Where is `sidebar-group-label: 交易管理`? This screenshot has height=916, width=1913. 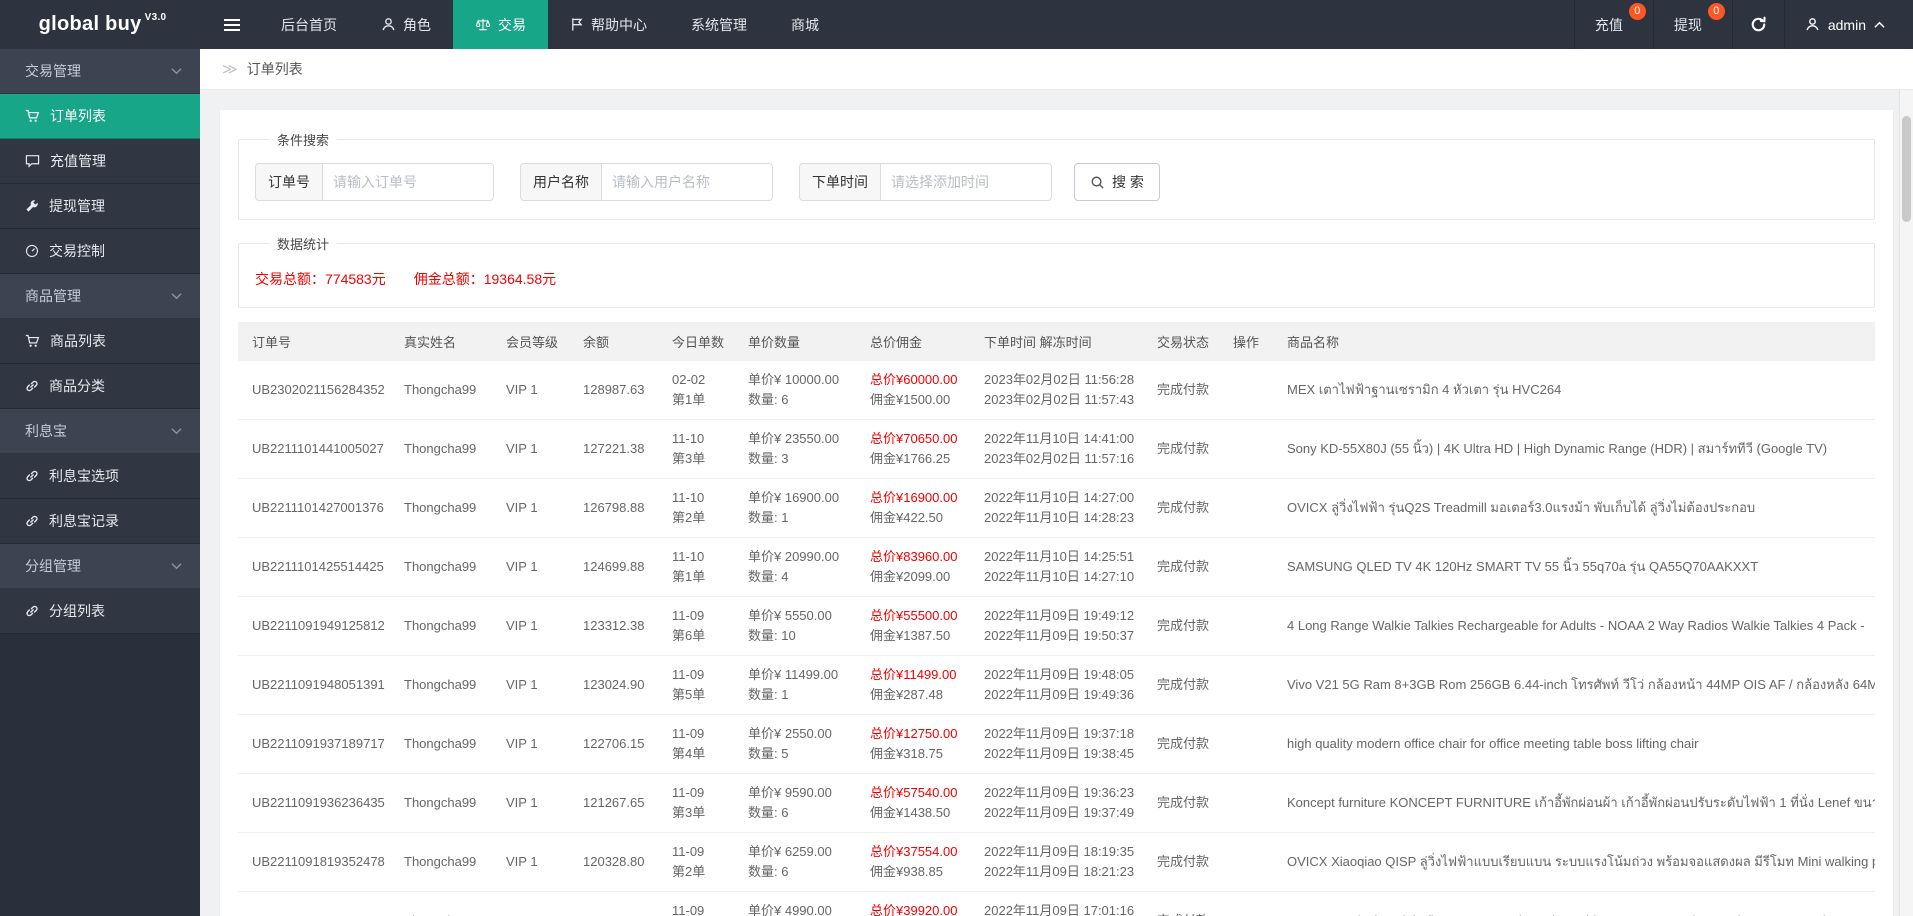 sidebar-group-label: 交易管理 is located at coordinates (53, 71).